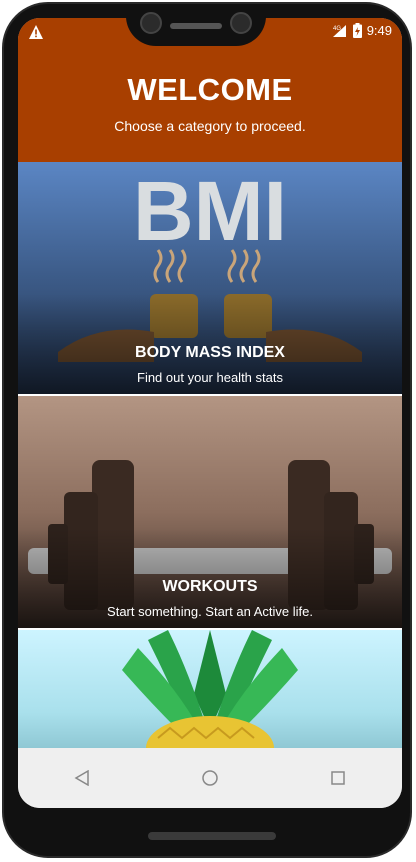 The image size is (416, 862). What do you see at coordinates (210, 126) in the screenshot?
I see `page-subtitle: Choose a category to proceed.` at bounding box center [210, 126].